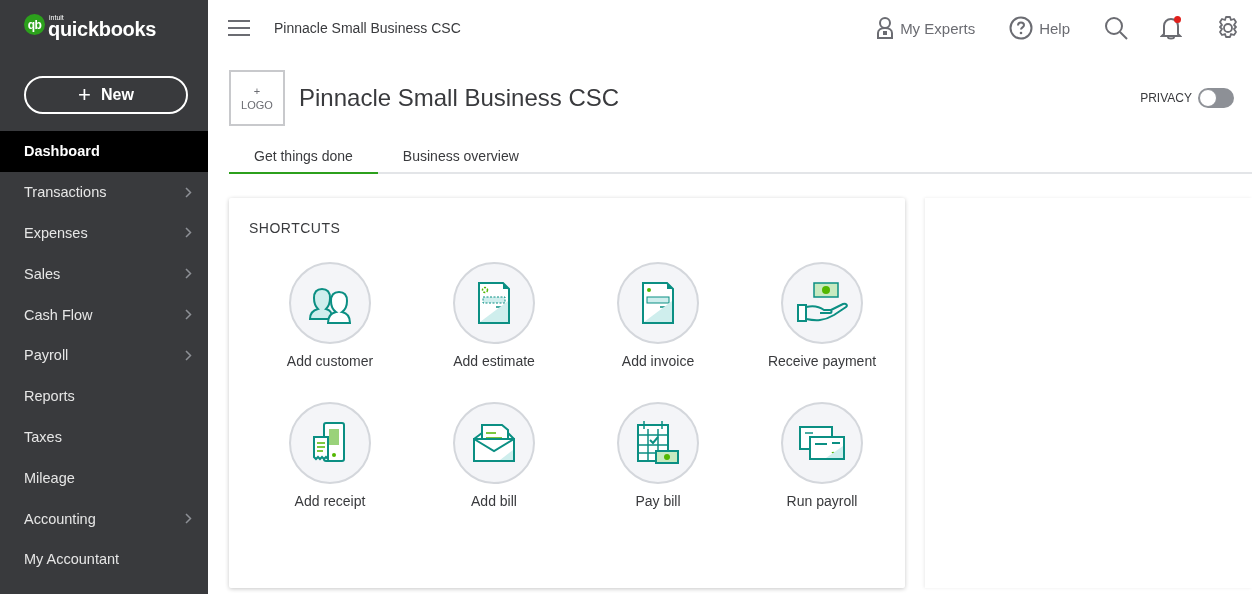 The width and height of the screenshot is (1252, 594). What do you see at coordinates (885, 28) in the screenshot?
I see `person-icon` at bounding box center [885, 28].